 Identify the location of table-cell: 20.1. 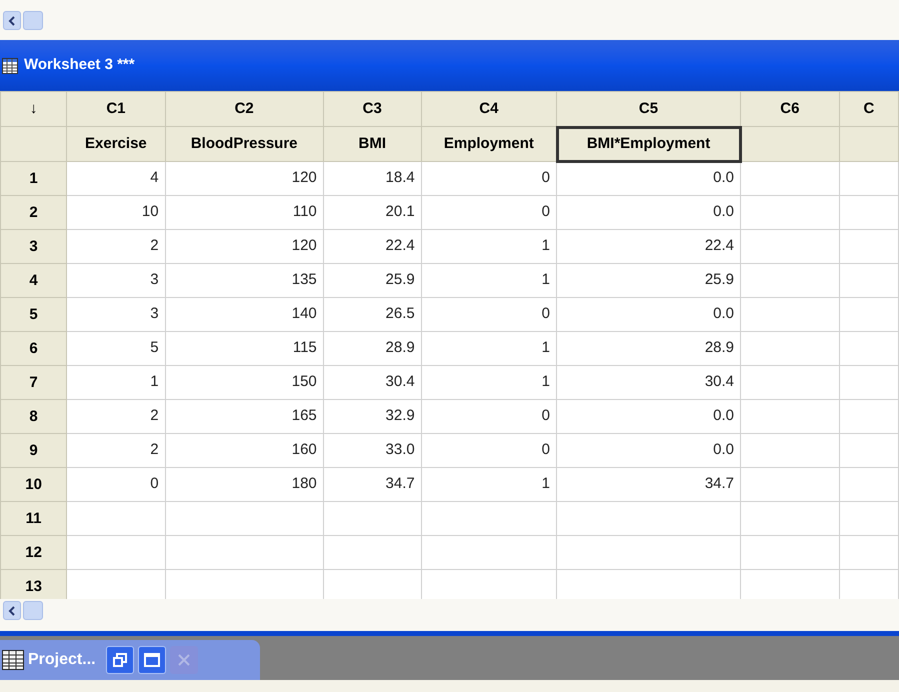
(372, 213).